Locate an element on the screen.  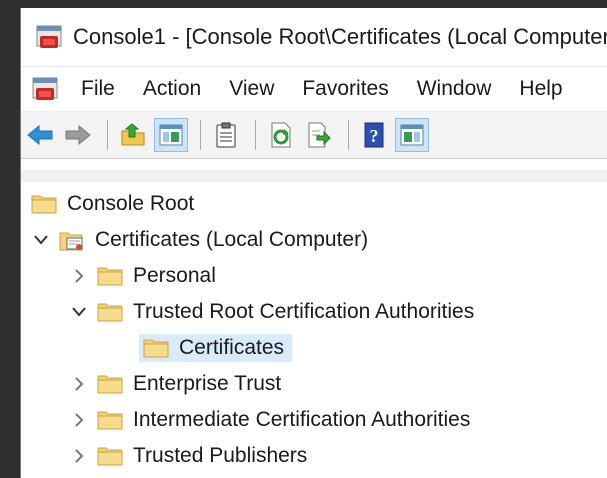
help-button: ? is located at coordinates (374, 135).